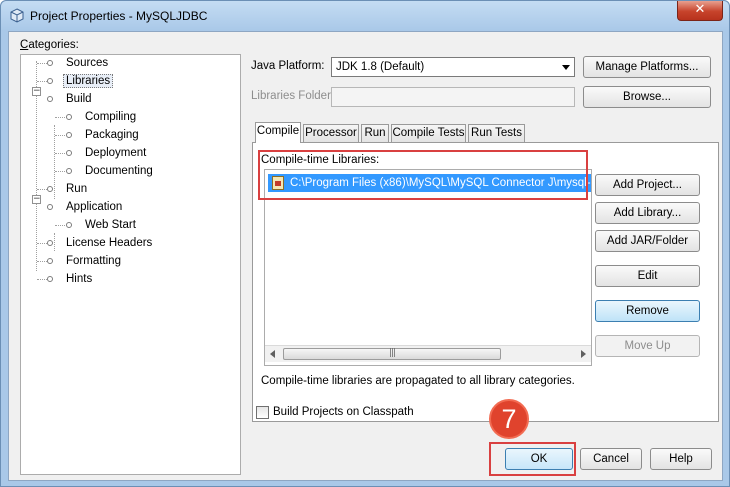  I want to click on horizontal-scrollbar: |||, so click(428, 353).